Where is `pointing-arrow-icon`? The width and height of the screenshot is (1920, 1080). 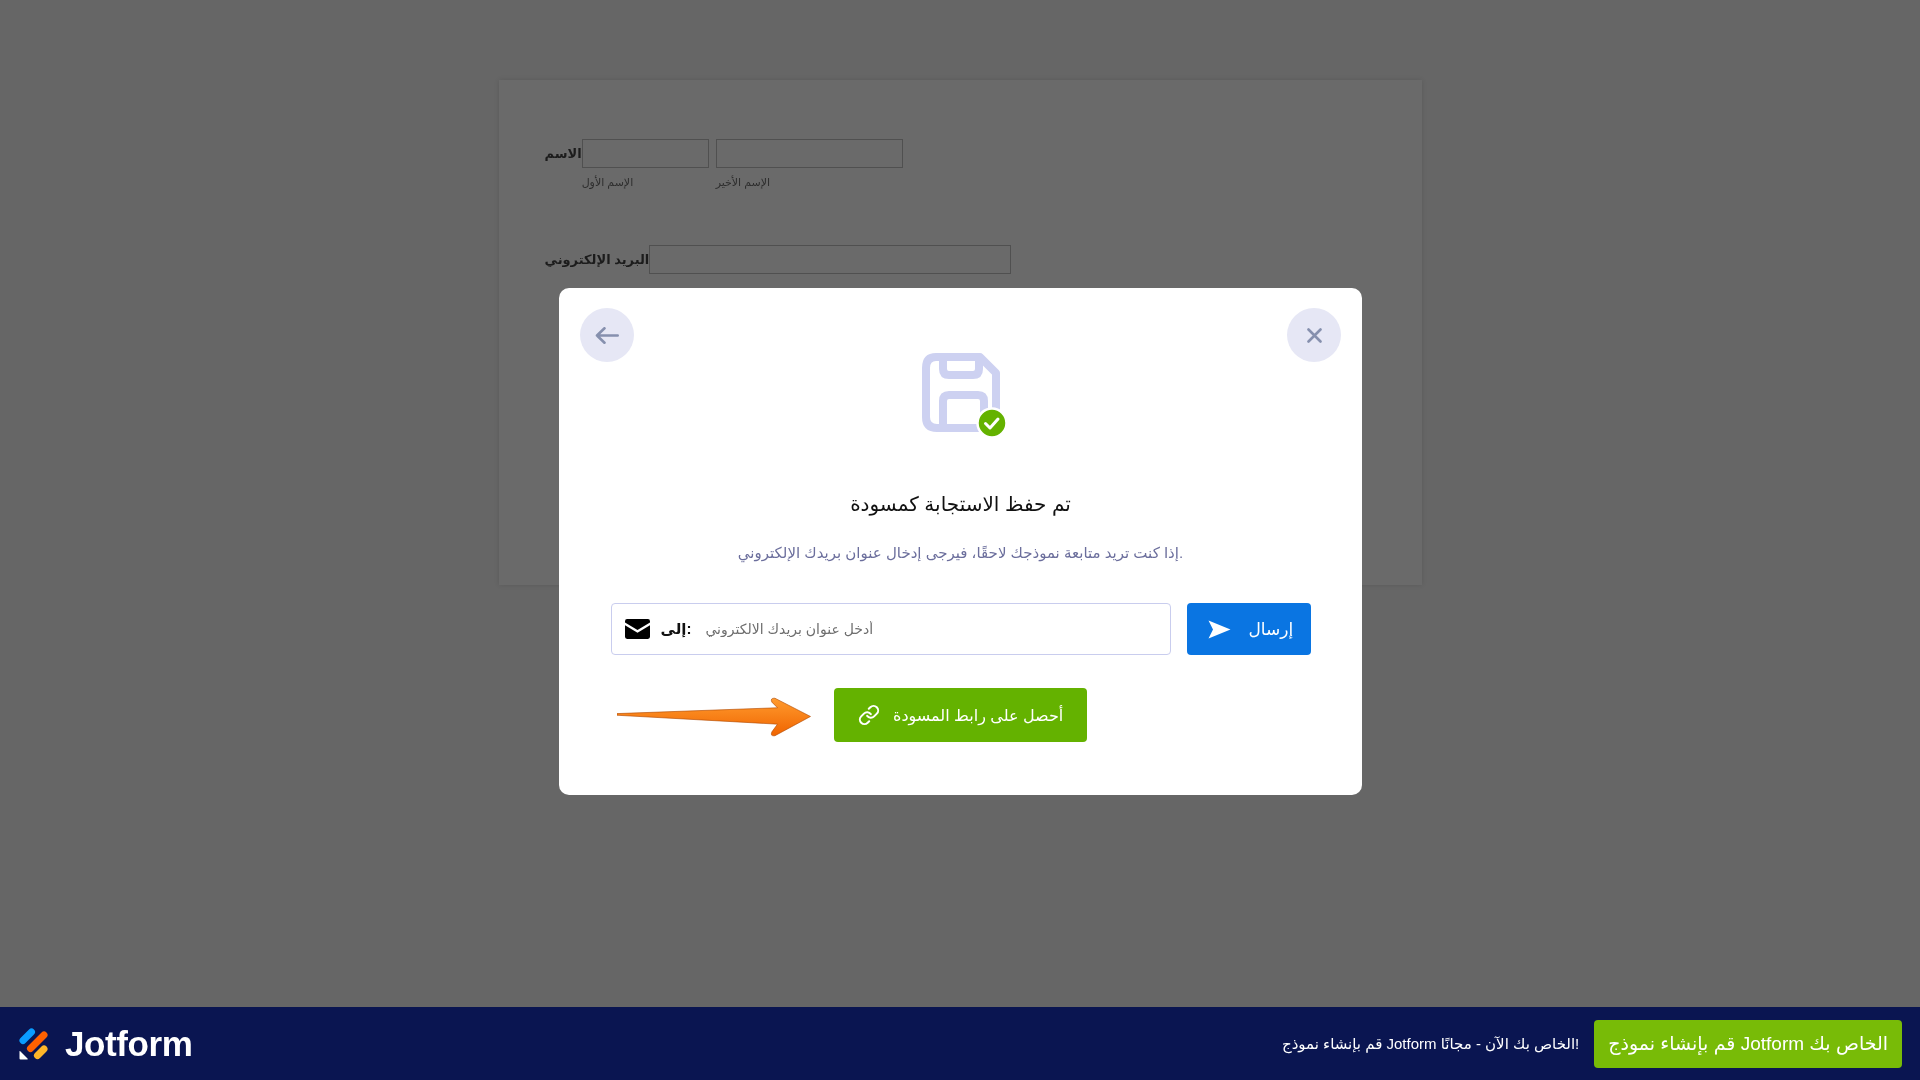
pointing-arrow-icon is located at coordinates (714, 717).